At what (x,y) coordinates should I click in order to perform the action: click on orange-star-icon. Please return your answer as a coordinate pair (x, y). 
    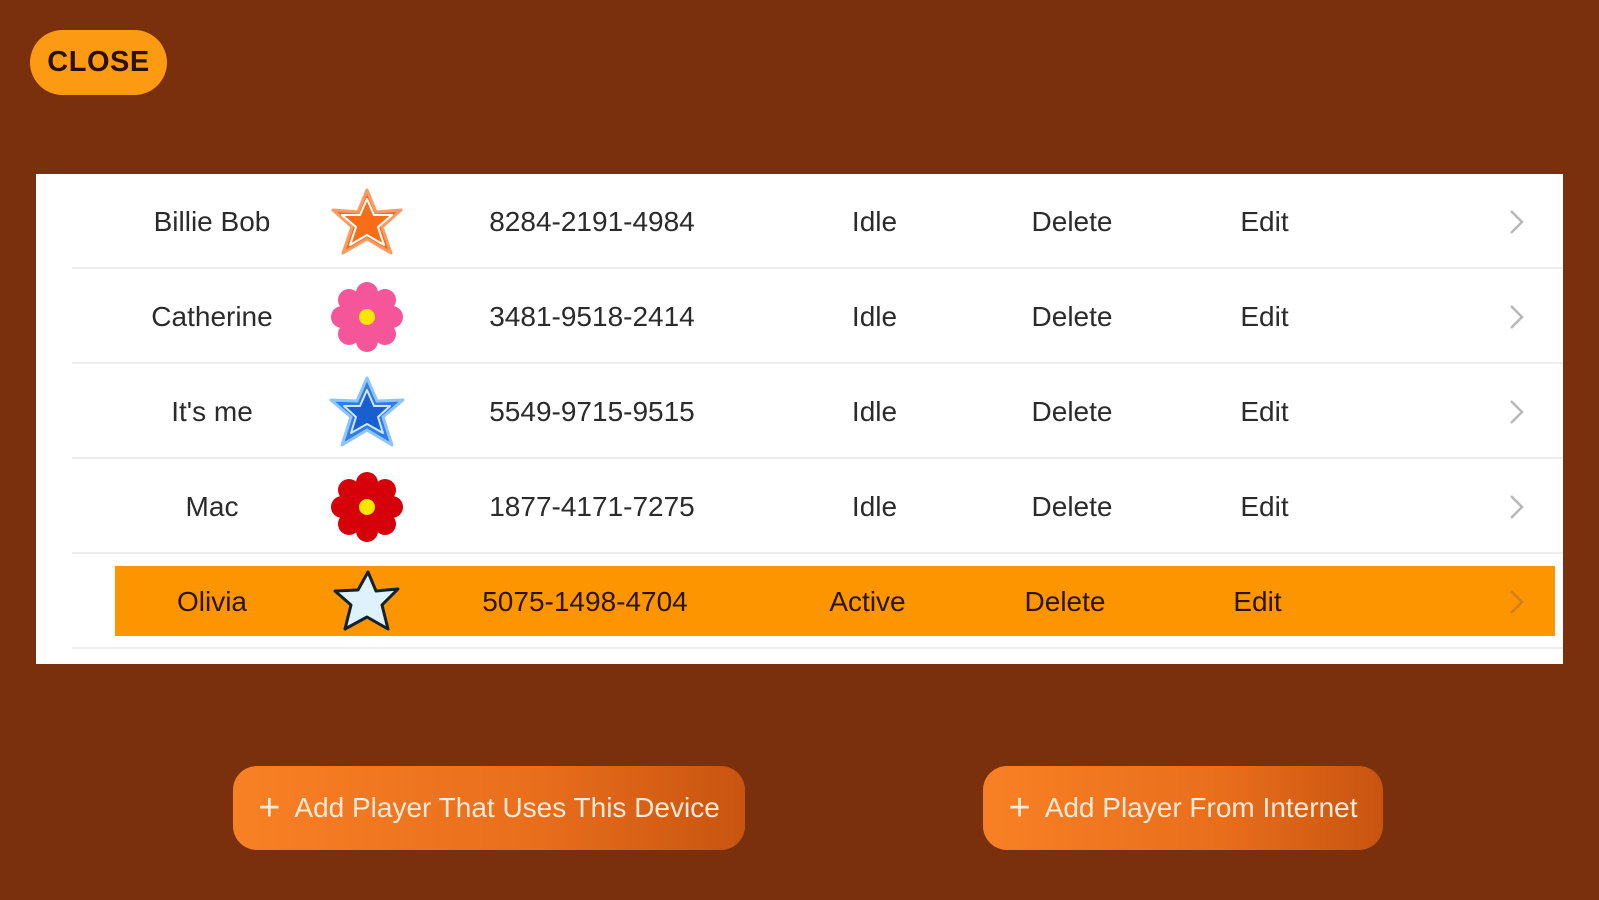
    Looking at the image, I should click on (367, 221).